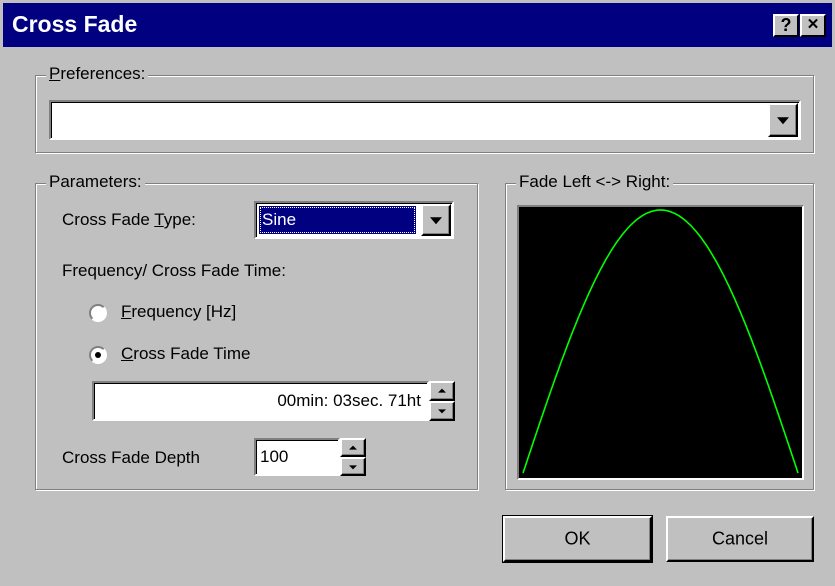  I want to click on parameters-legend: Parameters:, so click(95, 182).